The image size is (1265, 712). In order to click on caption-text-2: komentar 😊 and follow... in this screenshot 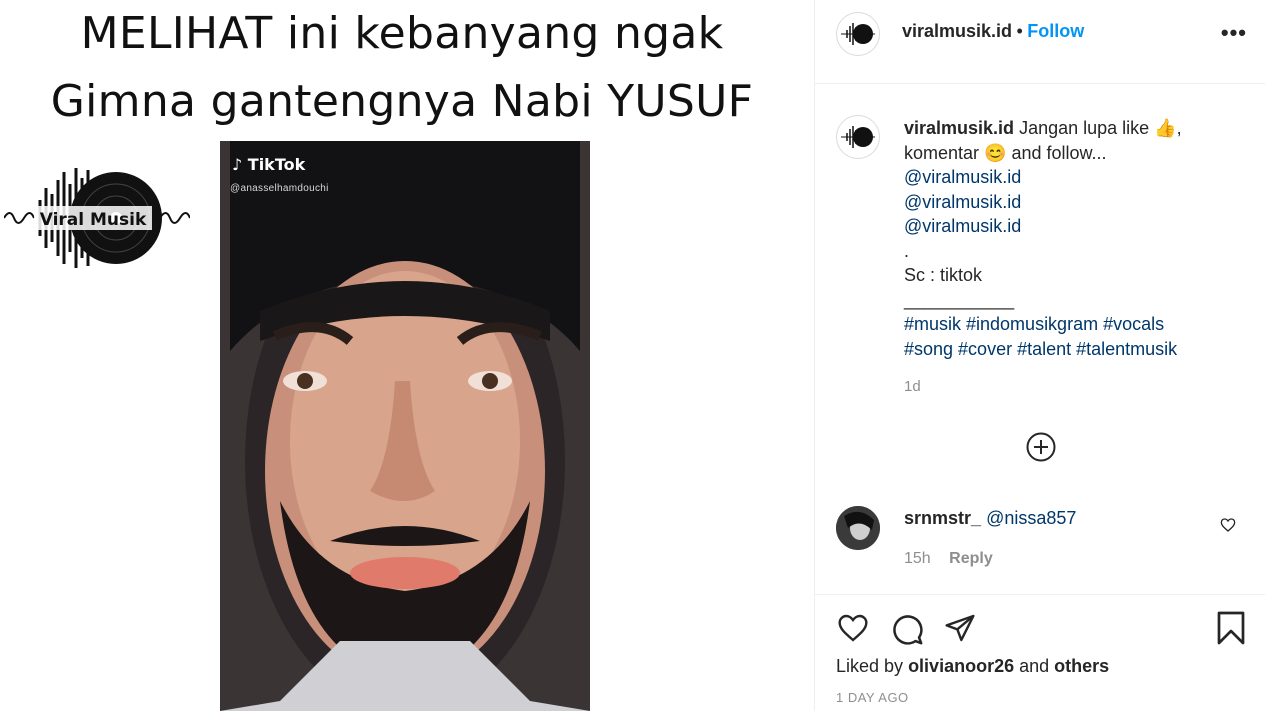, I will do `click(1005, 152)`.